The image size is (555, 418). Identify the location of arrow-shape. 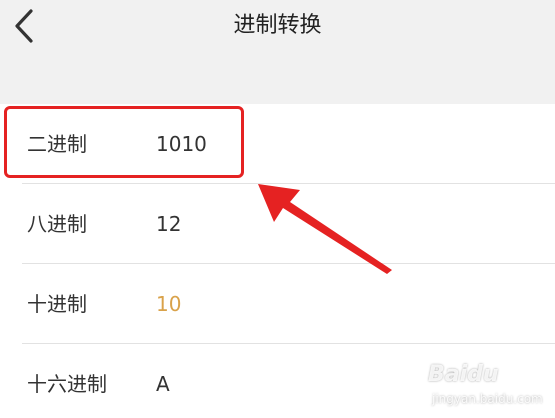
(325, 229).